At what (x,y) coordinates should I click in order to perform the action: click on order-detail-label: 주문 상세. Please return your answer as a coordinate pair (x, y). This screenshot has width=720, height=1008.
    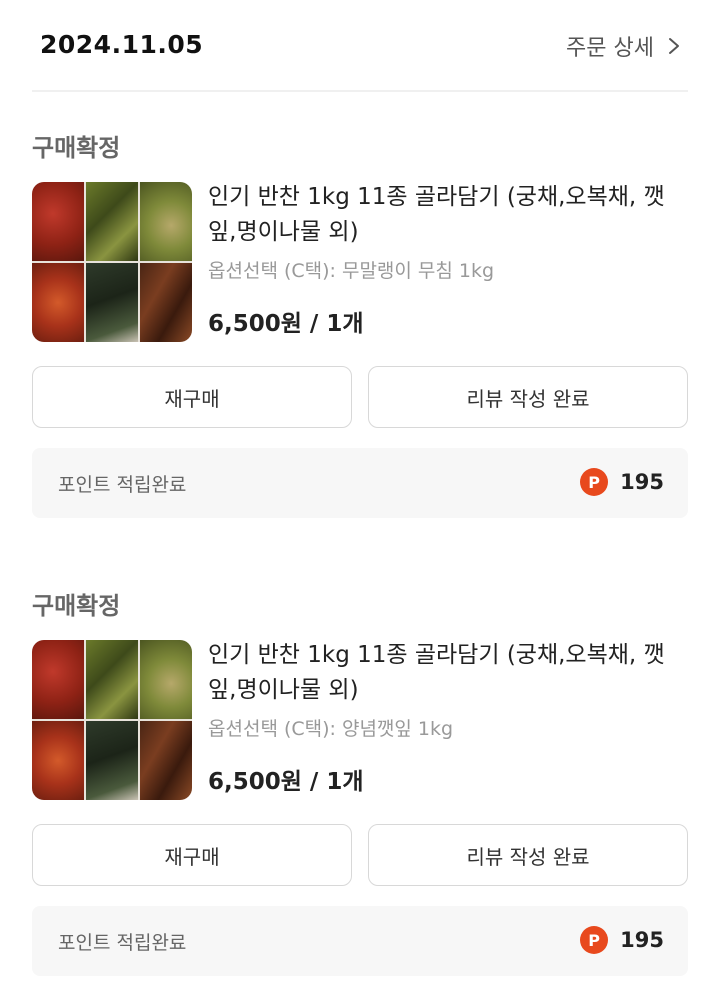
    Looking at the image, I should click on (610, 48).